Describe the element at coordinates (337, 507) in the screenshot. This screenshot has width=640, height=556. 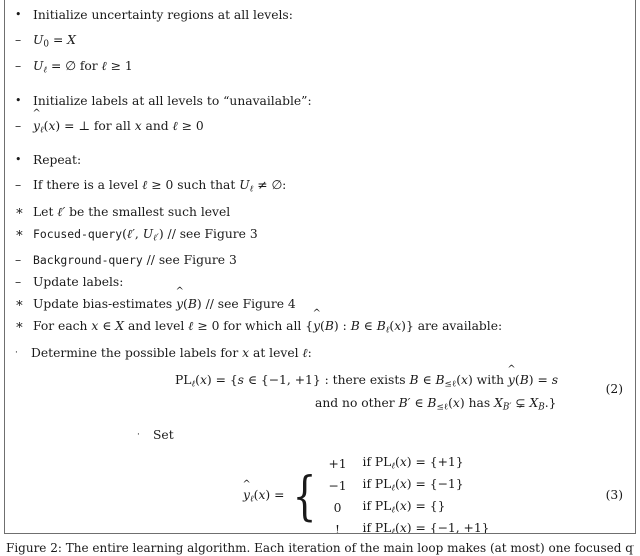
I see `case-value: 0` at that location.